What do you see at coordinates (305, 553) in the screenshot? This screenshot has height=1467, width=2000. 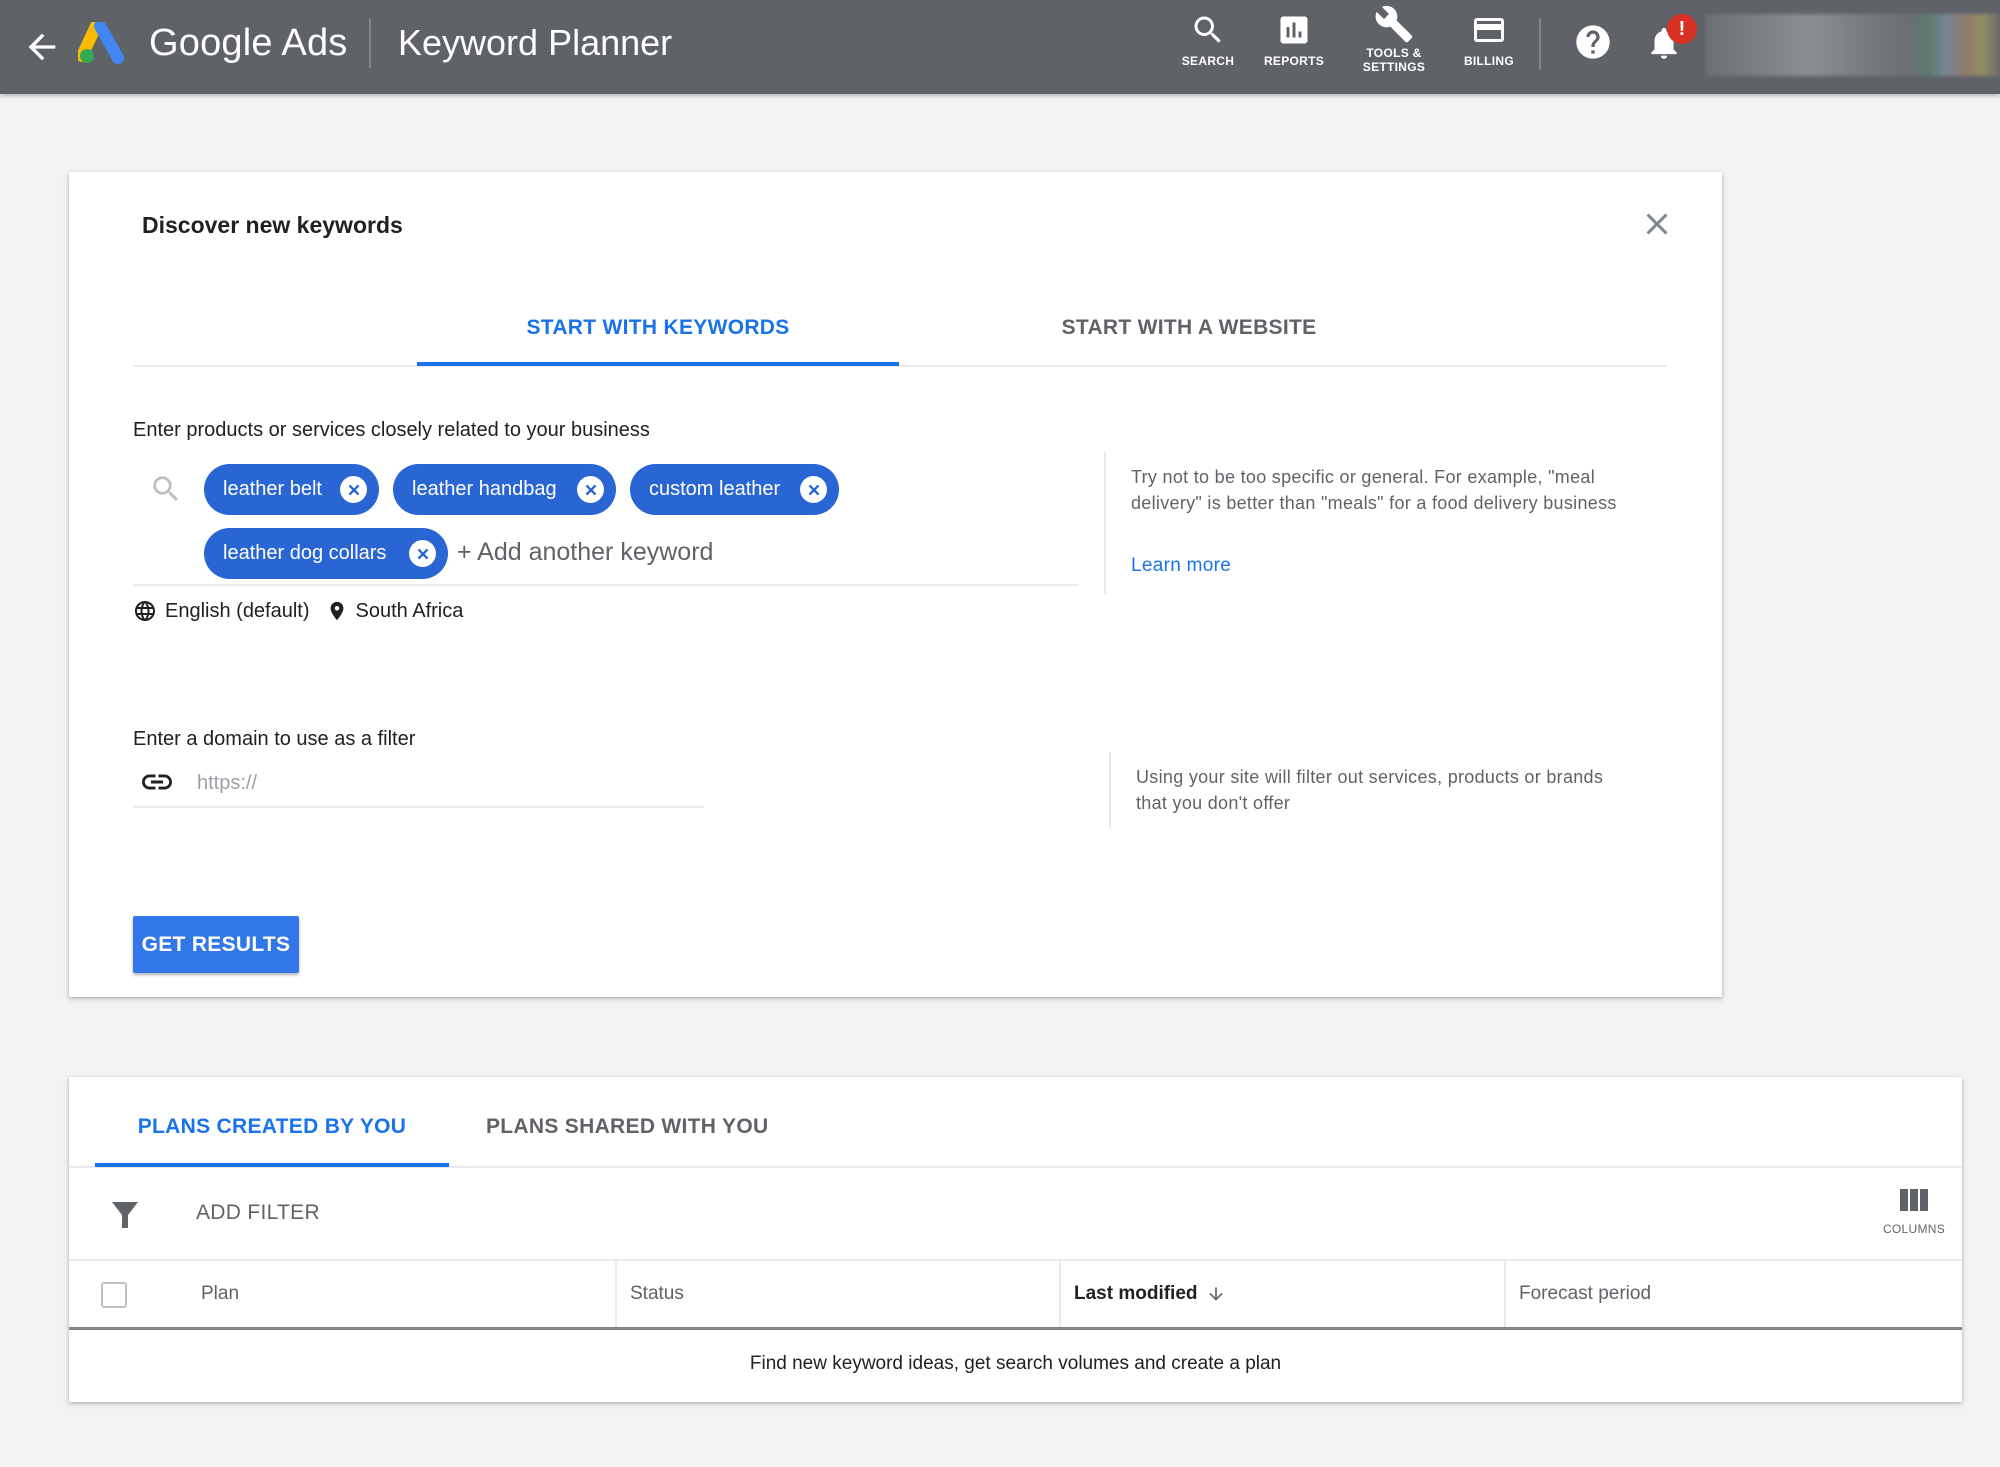 I see `keyword-chip-label: leather dog collars` at bounding box center [305, 553].